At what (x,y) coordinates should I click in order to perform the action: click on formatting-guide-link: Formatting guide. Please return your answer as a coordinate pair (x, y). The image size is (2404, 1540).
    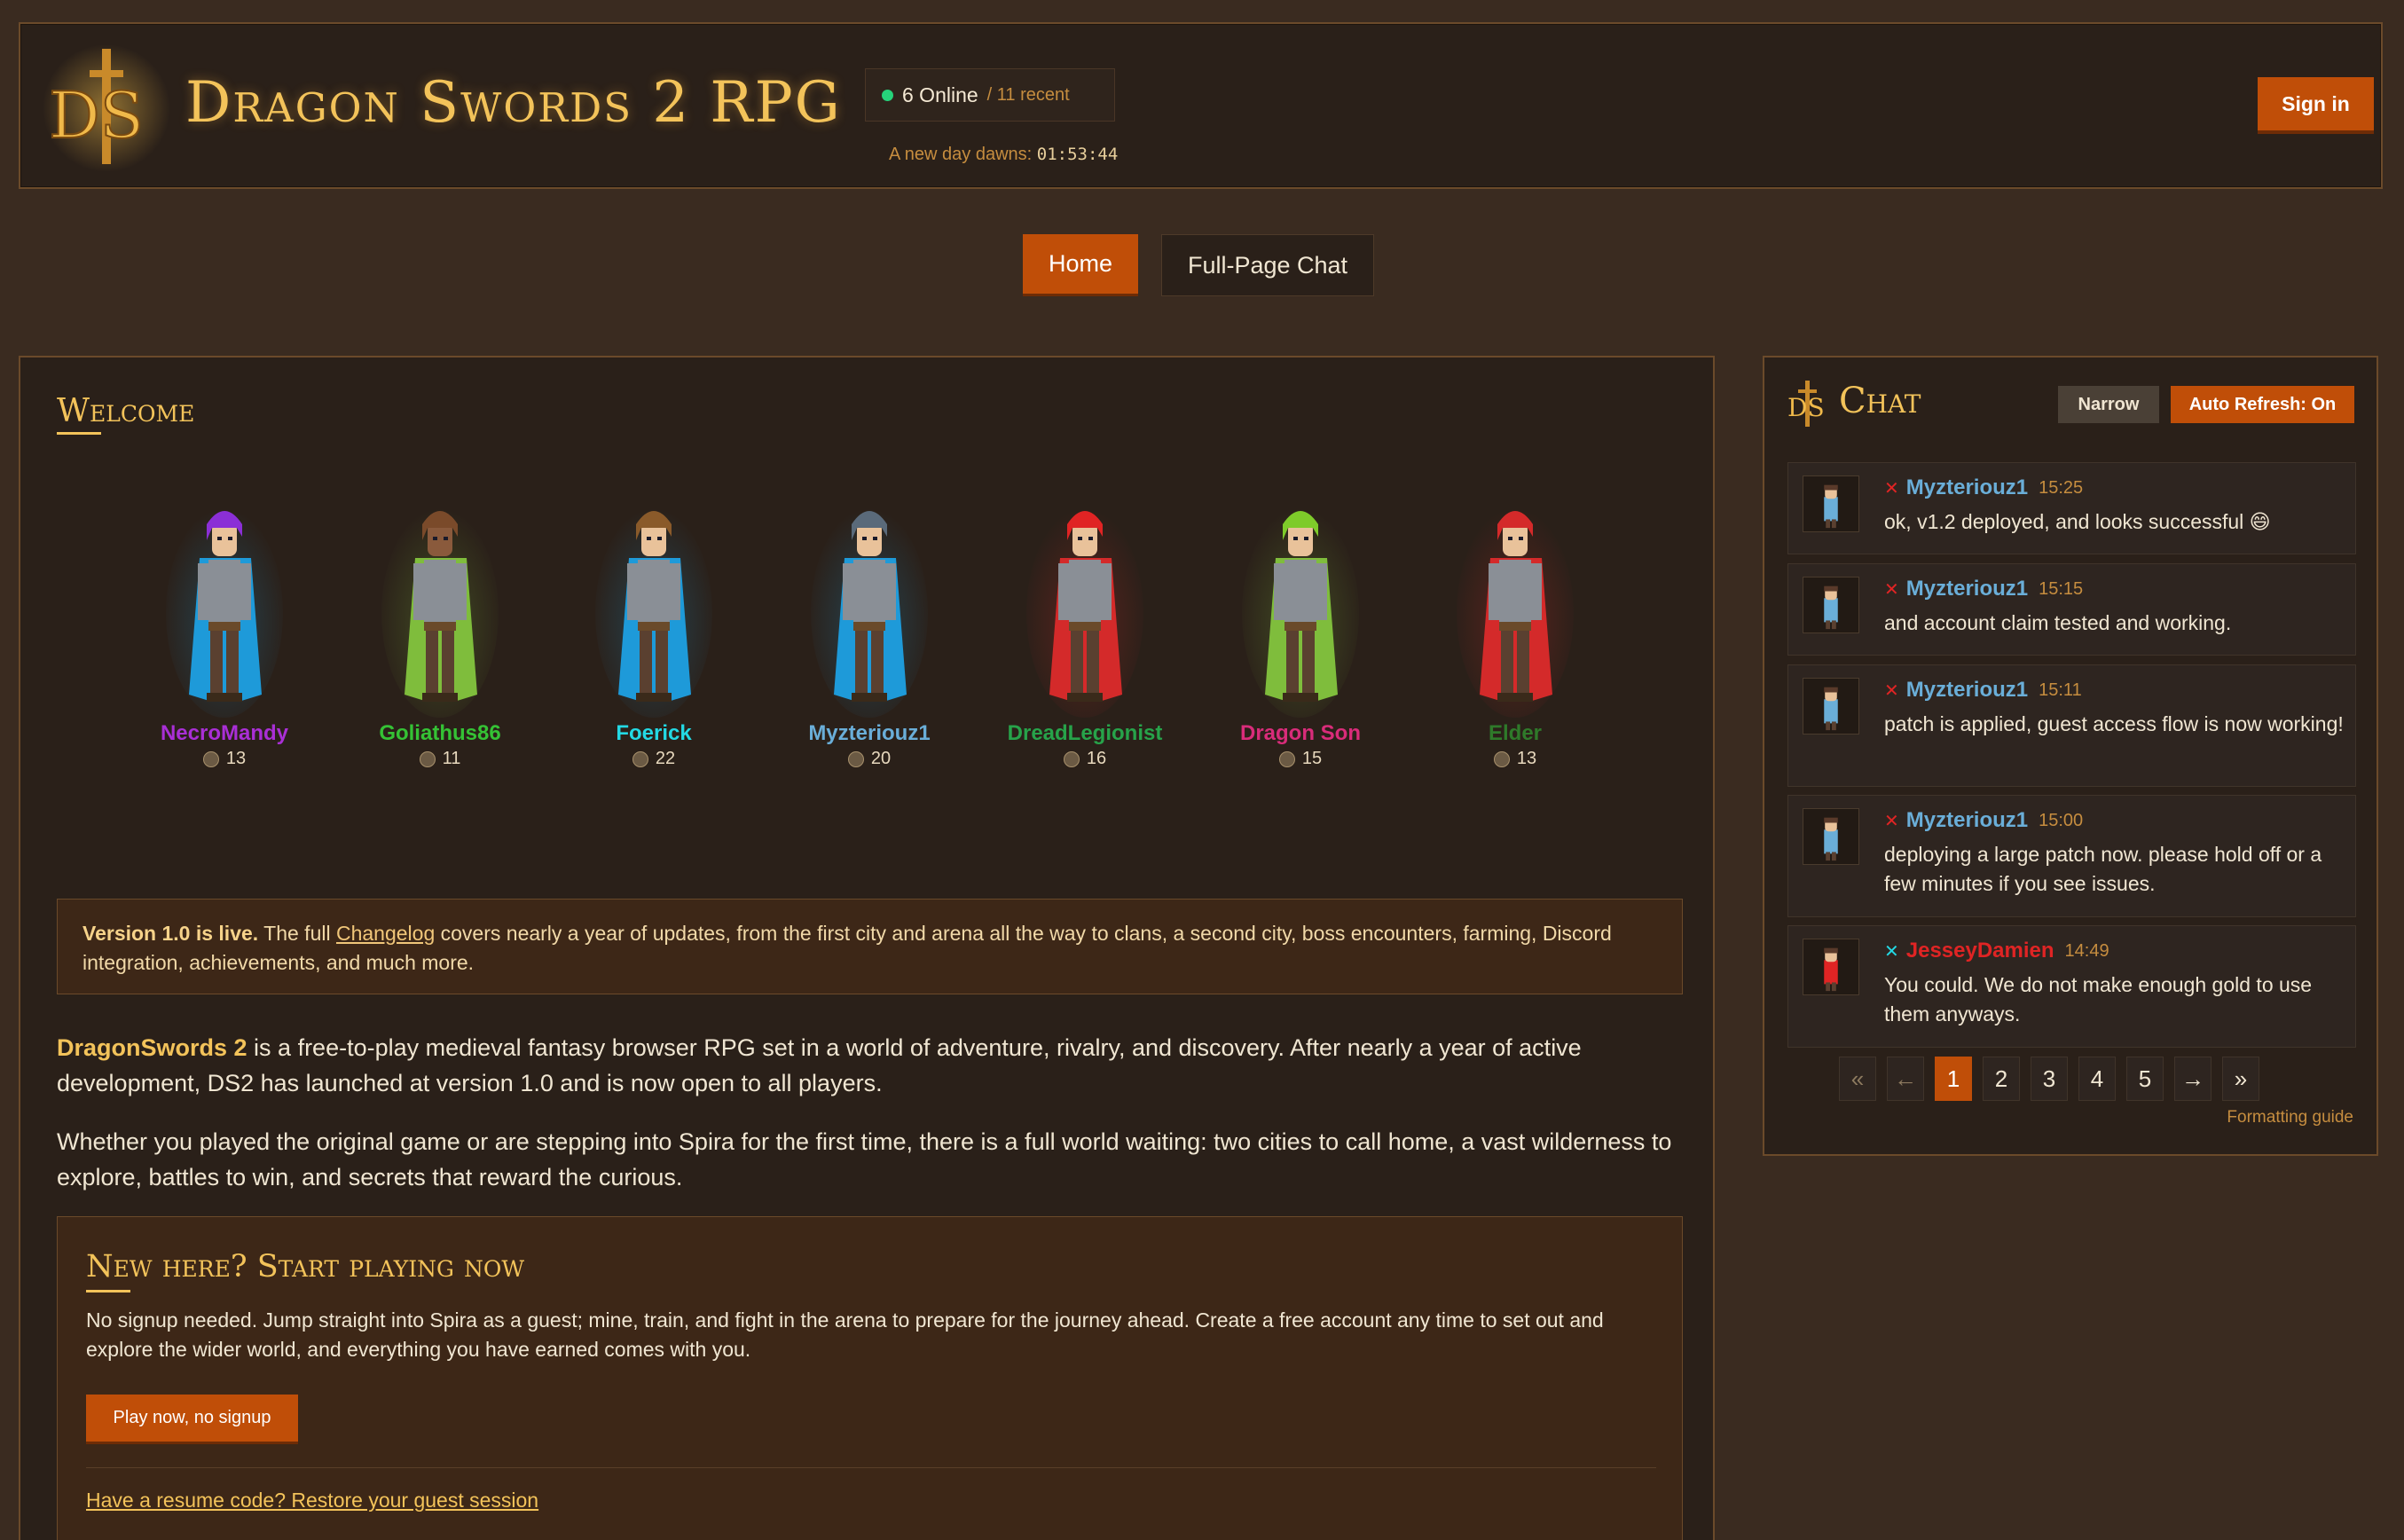
    Looking at the image, I should click on (2290, 1118).